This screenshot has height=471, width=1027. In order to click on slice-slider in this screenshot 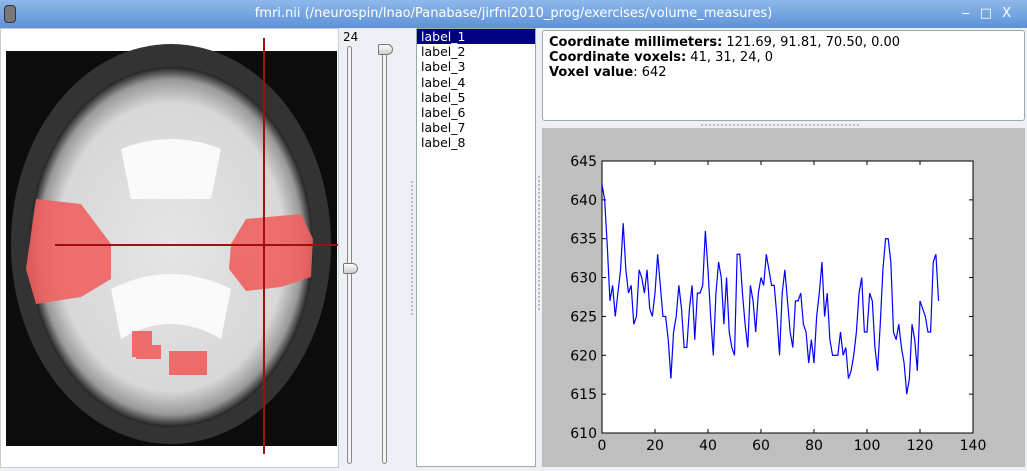, I will do `click(349, 255)`.